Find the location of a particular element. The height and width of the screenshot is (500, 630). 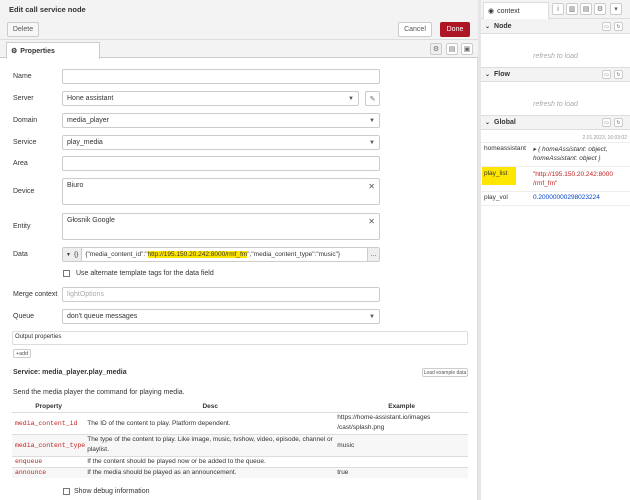

device-field: Biuro ✕ is located at coordinates (221, 191).